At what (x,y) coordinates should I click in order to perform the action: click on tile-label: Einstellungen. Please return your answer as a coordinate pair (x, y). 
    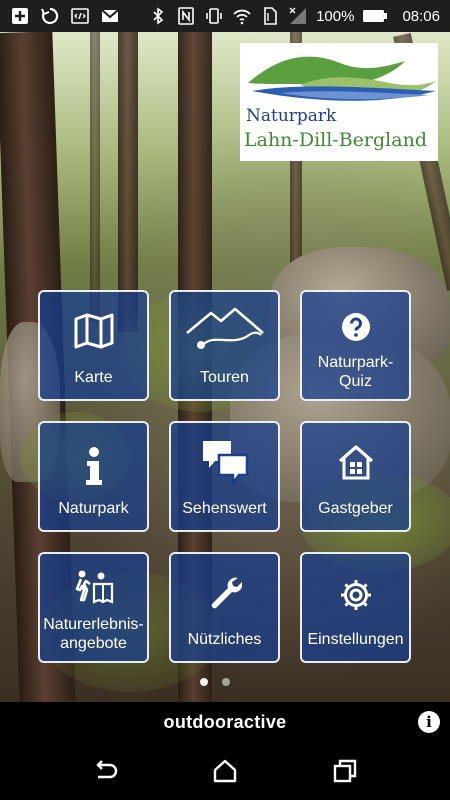
    Looking at the image, I should click on (355, 639).